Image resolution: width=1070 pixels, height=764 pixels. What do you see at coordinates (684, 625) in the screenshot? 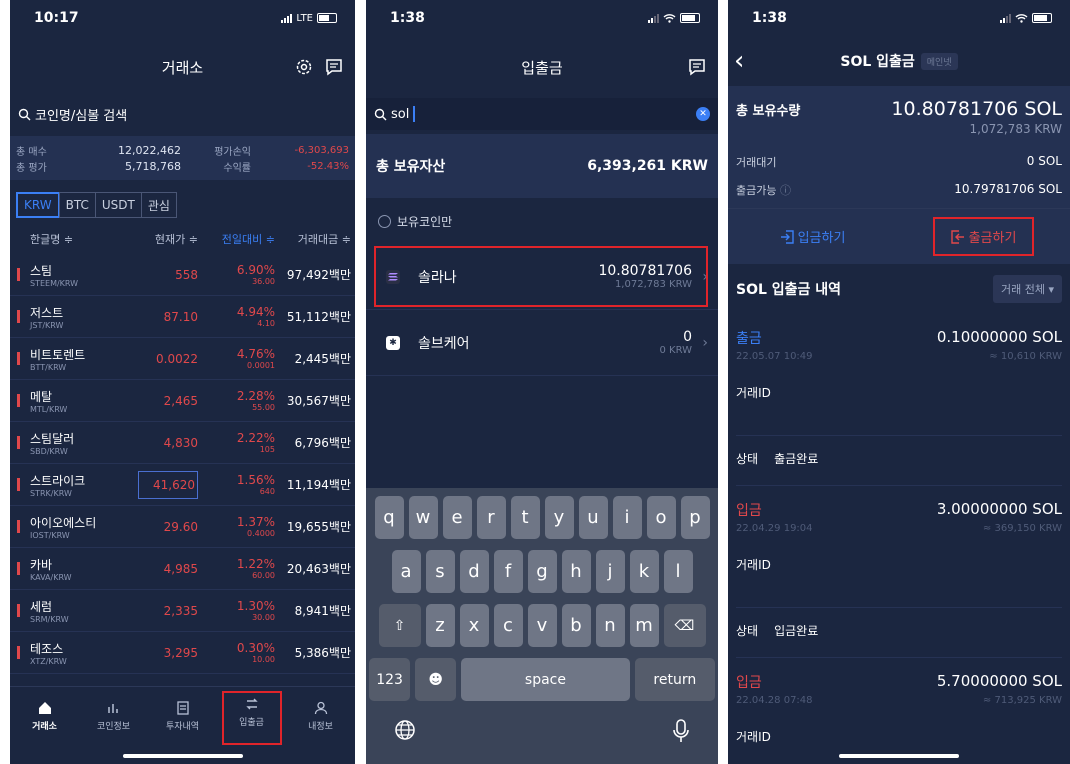
I see `backspace-key: ⌫` at bounding box center [684, 625].